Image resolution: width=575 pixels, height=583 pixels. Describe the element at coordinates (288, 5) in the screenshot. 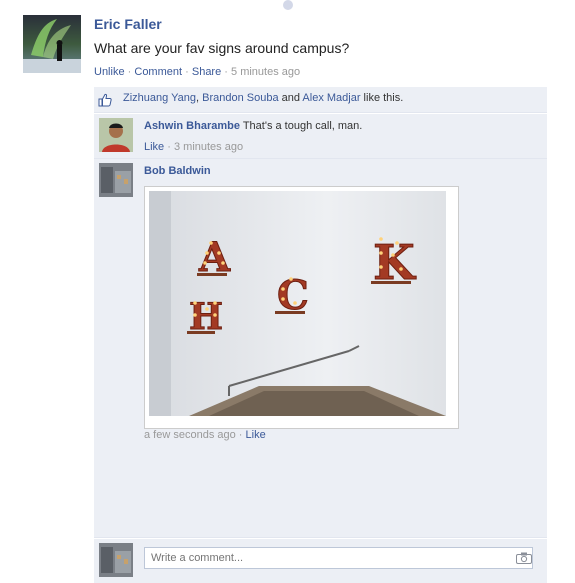

I see `scroll-indicator` at that location.